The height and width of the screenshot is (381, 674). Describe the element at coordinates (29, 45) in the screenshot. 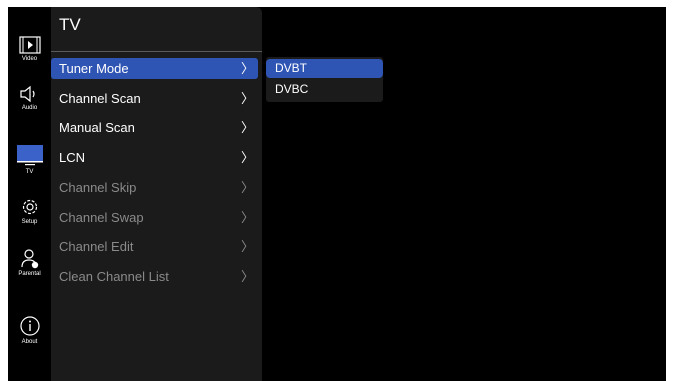

I see `video-icon` at that location.